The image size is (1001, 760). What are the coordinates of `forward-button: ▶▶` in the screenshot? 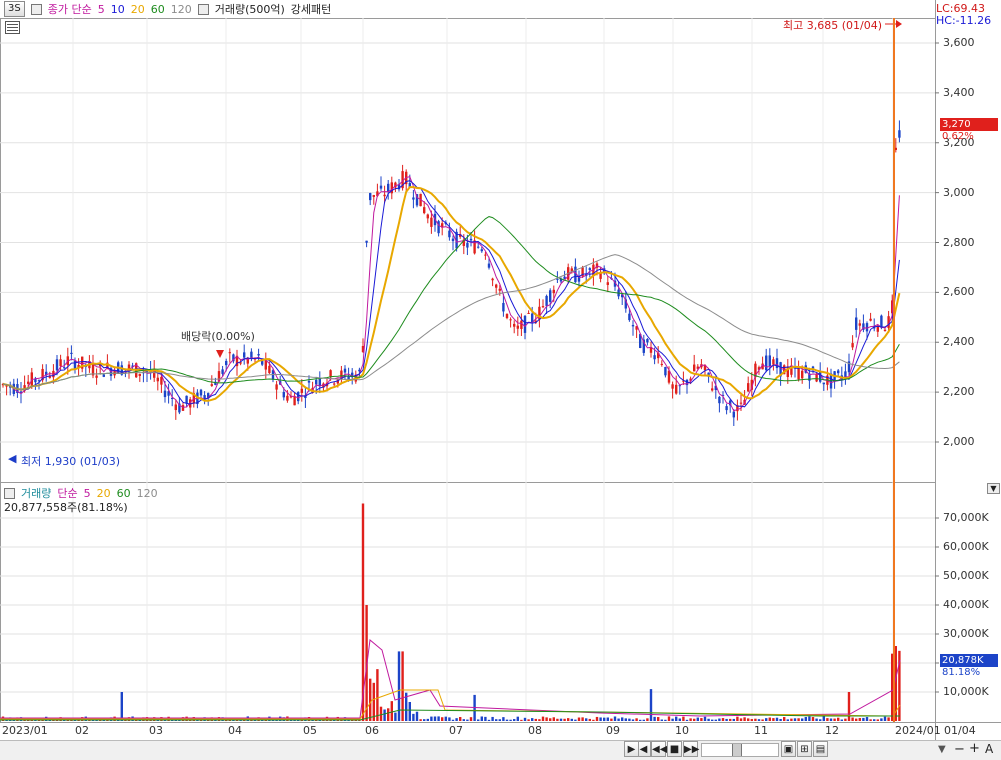 It's located at (691, 749).